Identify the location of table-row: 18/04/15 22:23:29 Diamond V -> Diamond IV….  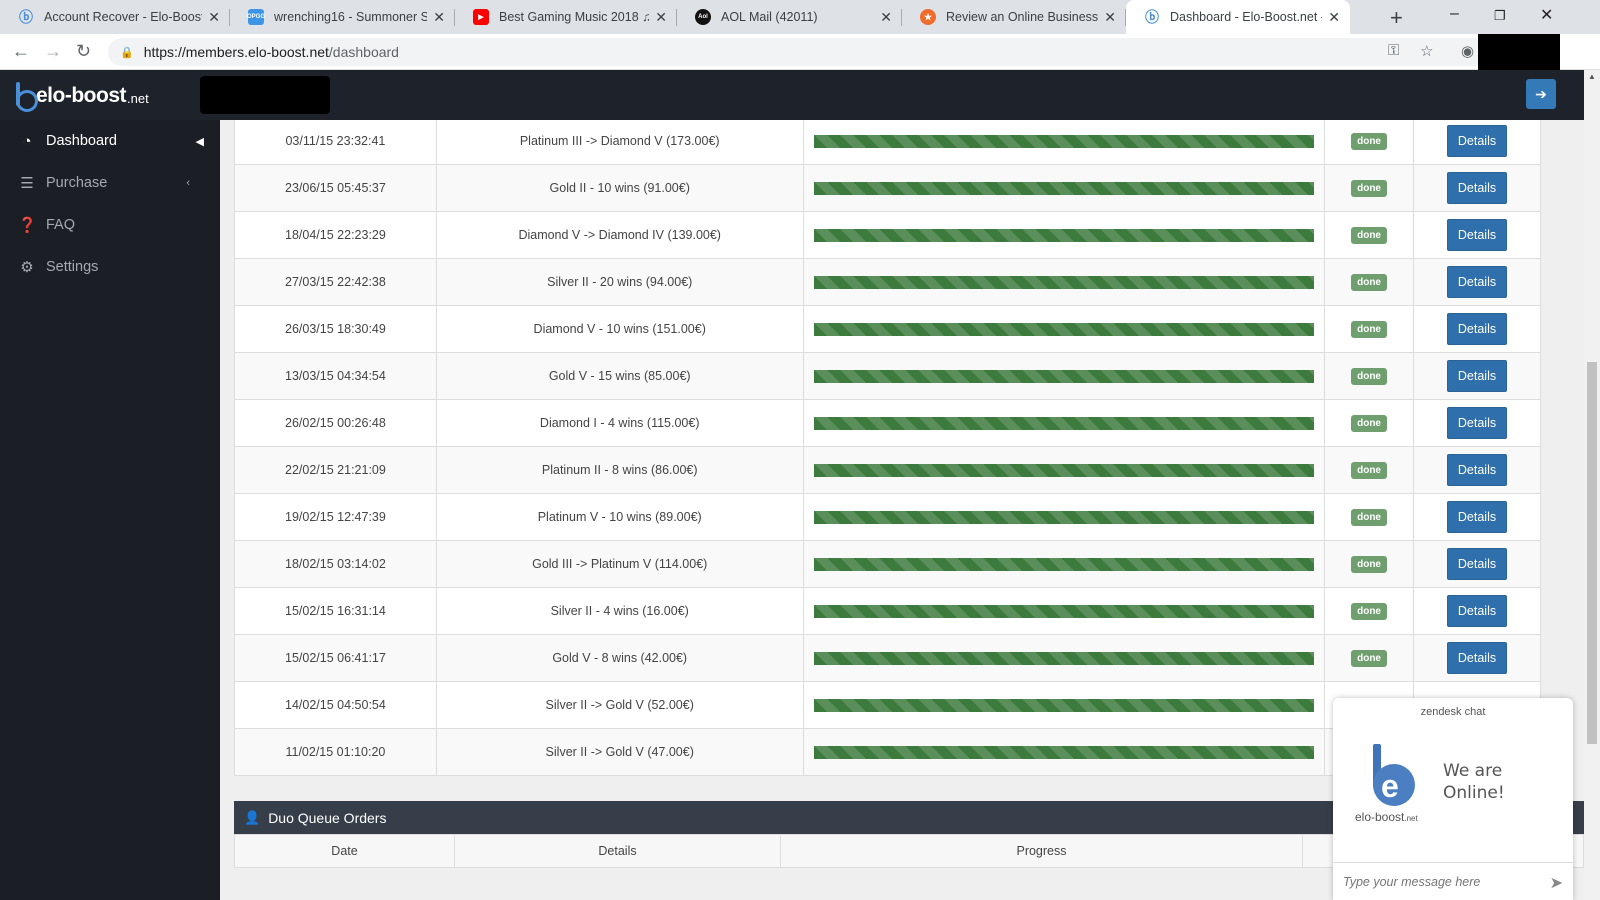
(887, 235).